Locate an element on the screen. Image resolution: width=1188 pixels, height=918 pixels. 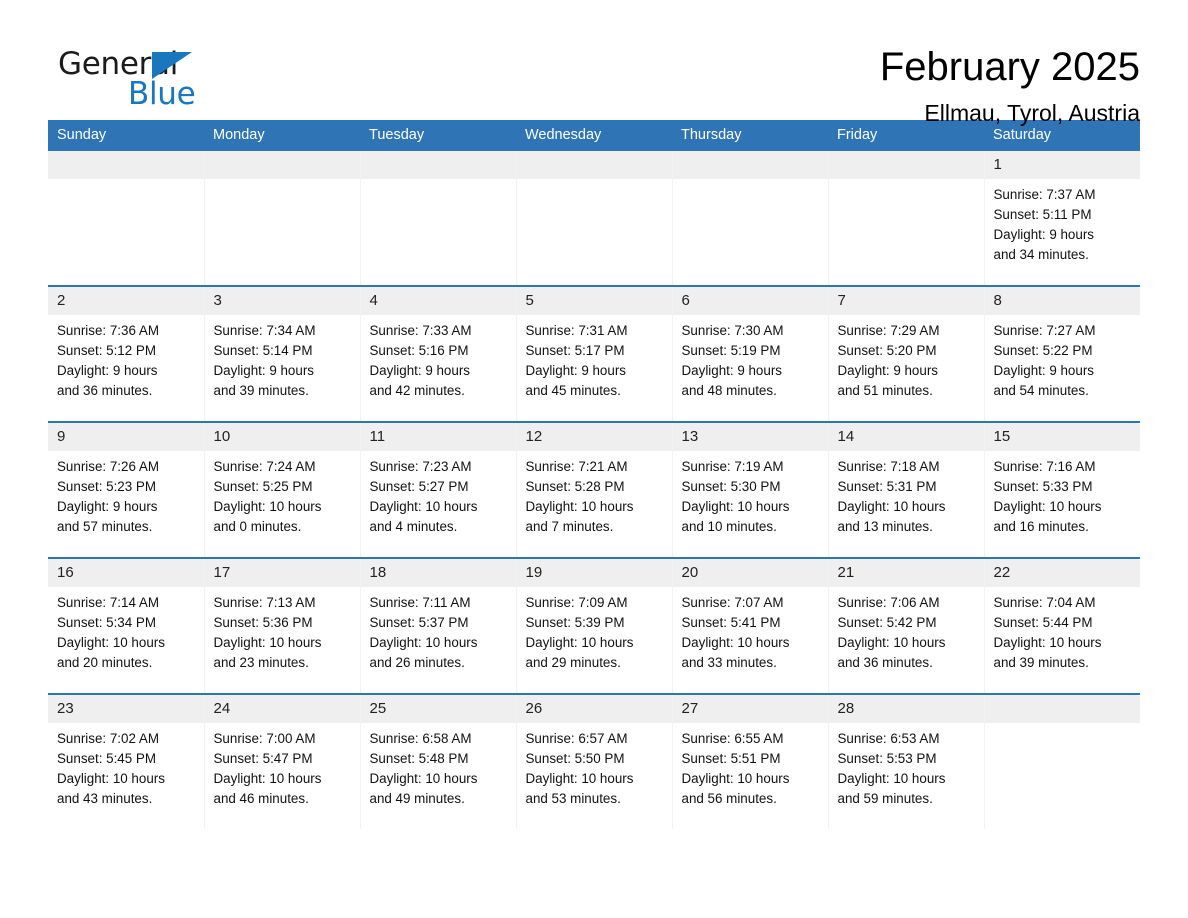
day-number: 1 is located at coordinates (1062, 165).